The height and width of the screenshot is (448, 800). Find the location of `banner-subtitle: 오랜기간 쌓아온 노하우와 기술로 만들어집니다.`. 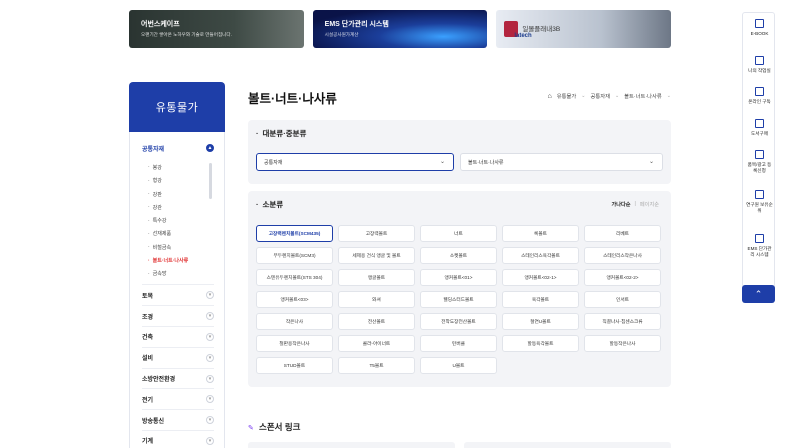

banner-subtitle: 오랜기간 쌓아온 노하우와 기술로 만들어집니다. is located at coordinates (186, 34).